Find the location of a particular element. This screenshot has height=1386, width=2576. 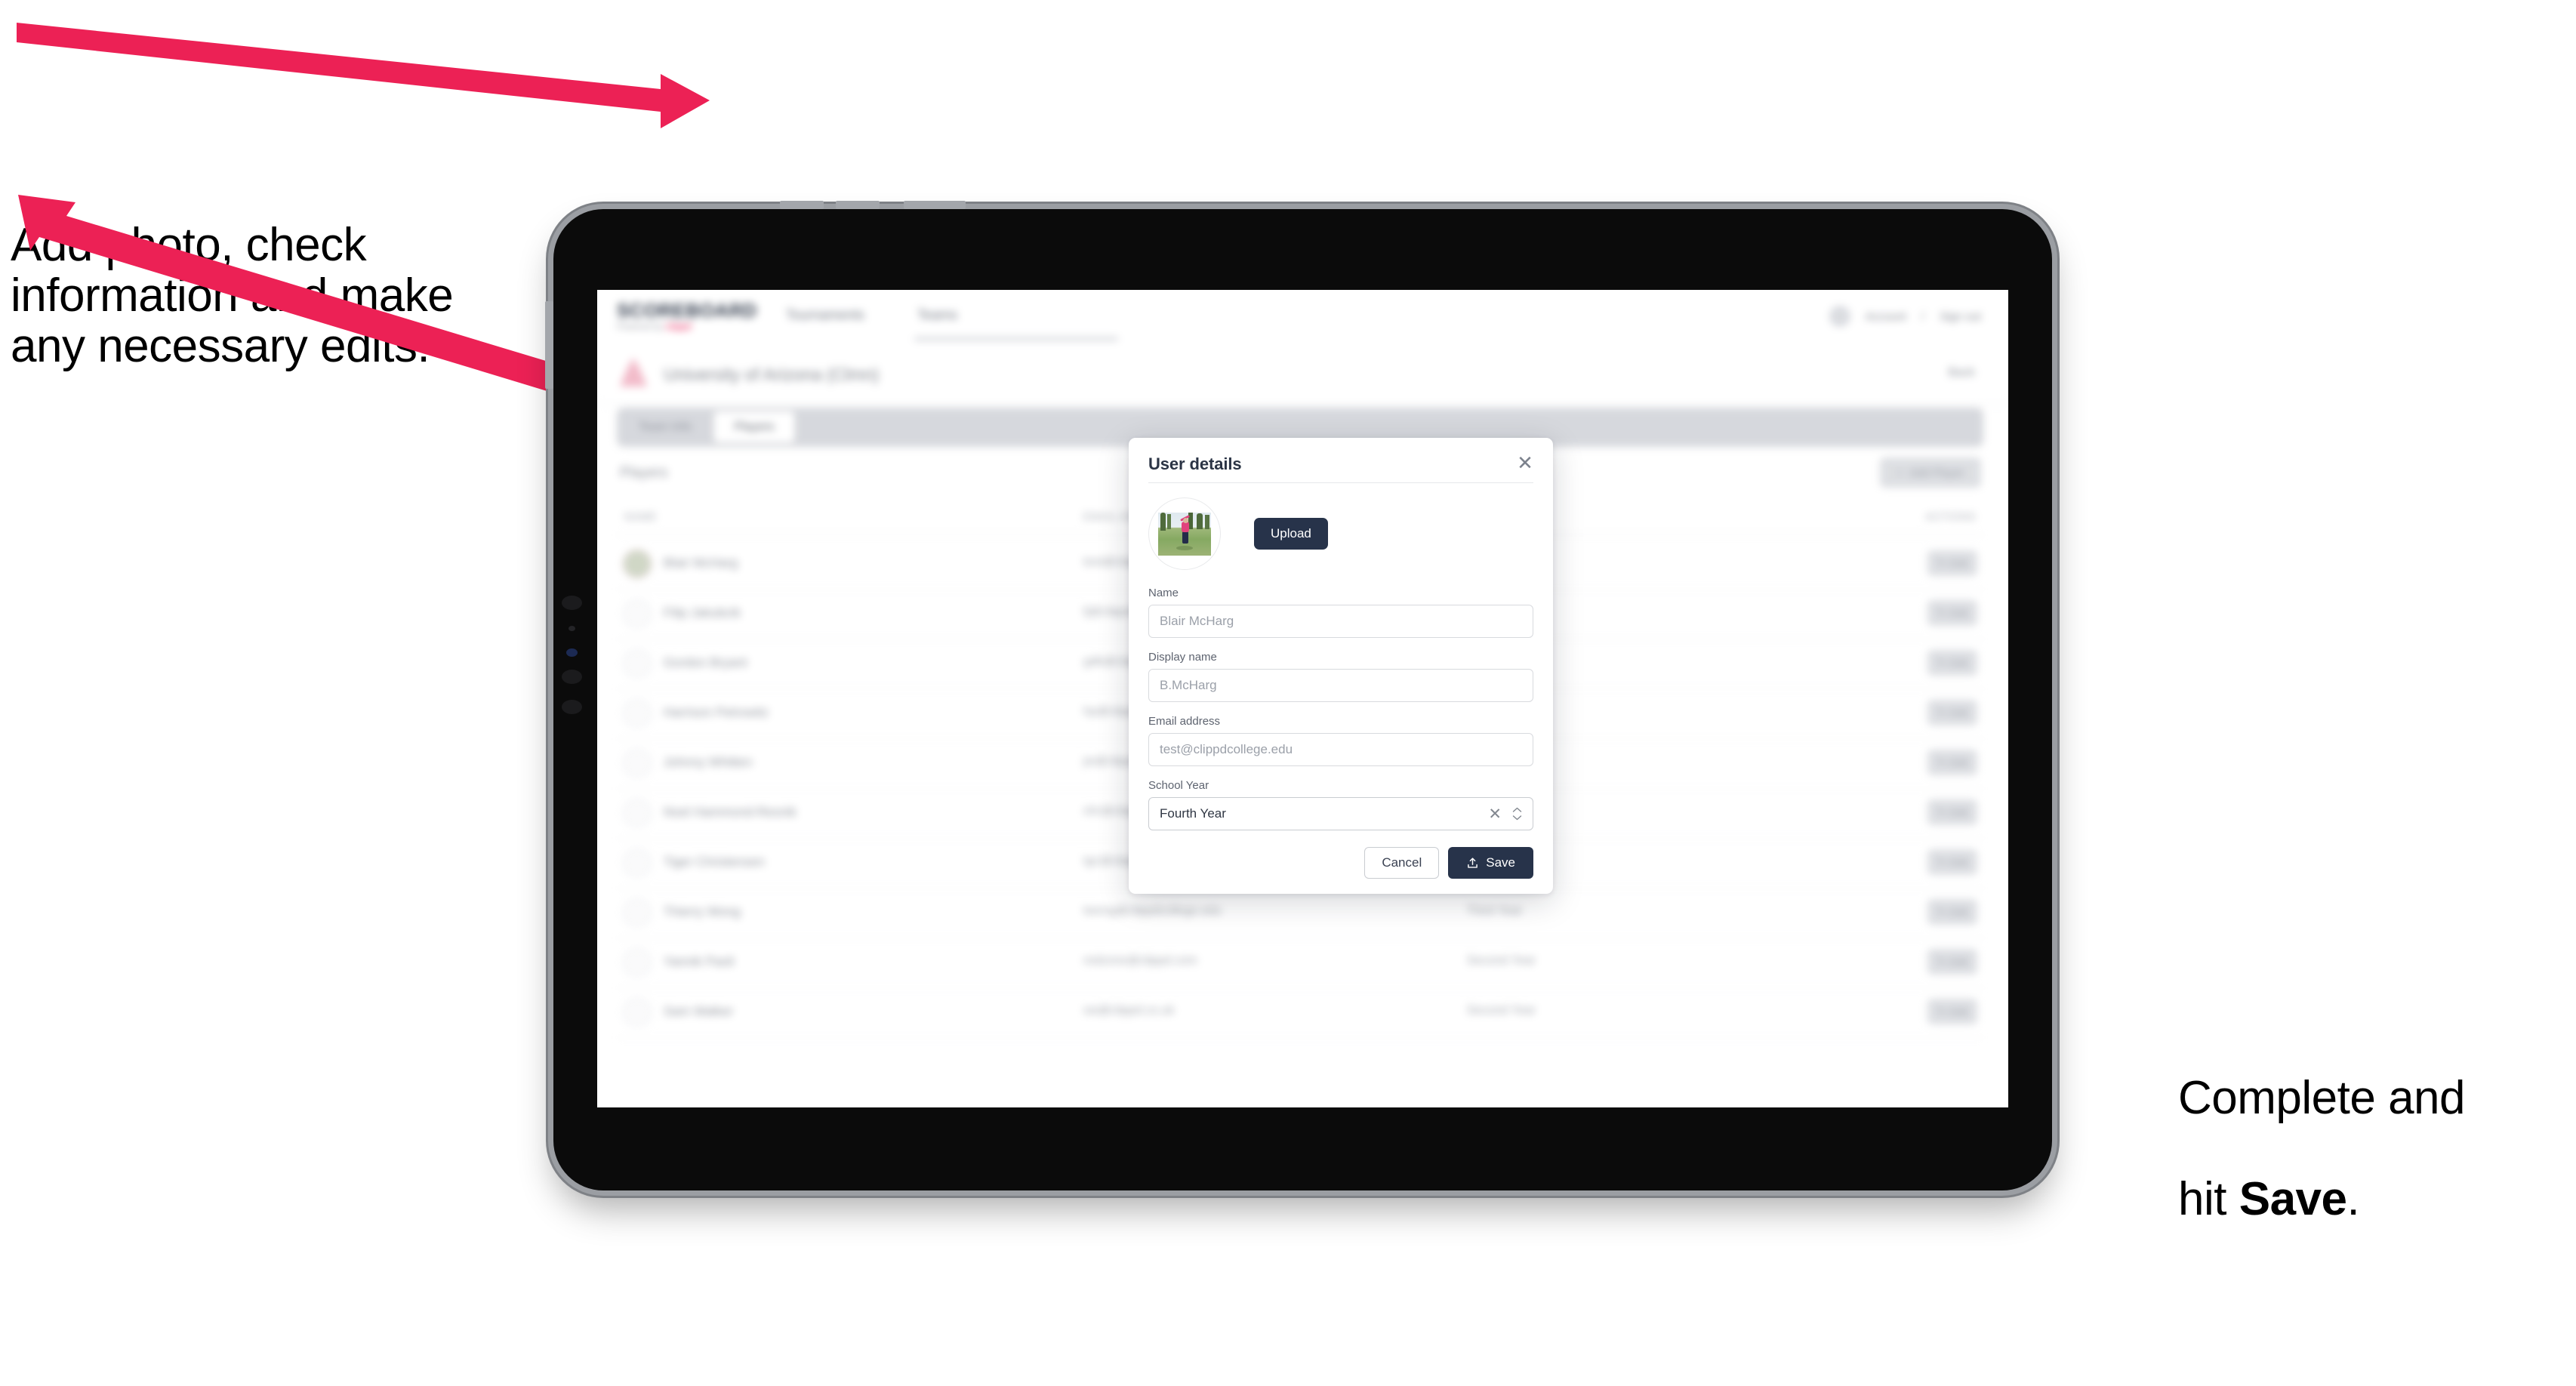

arrow-left-pointer is located at coordinates (362, 75).